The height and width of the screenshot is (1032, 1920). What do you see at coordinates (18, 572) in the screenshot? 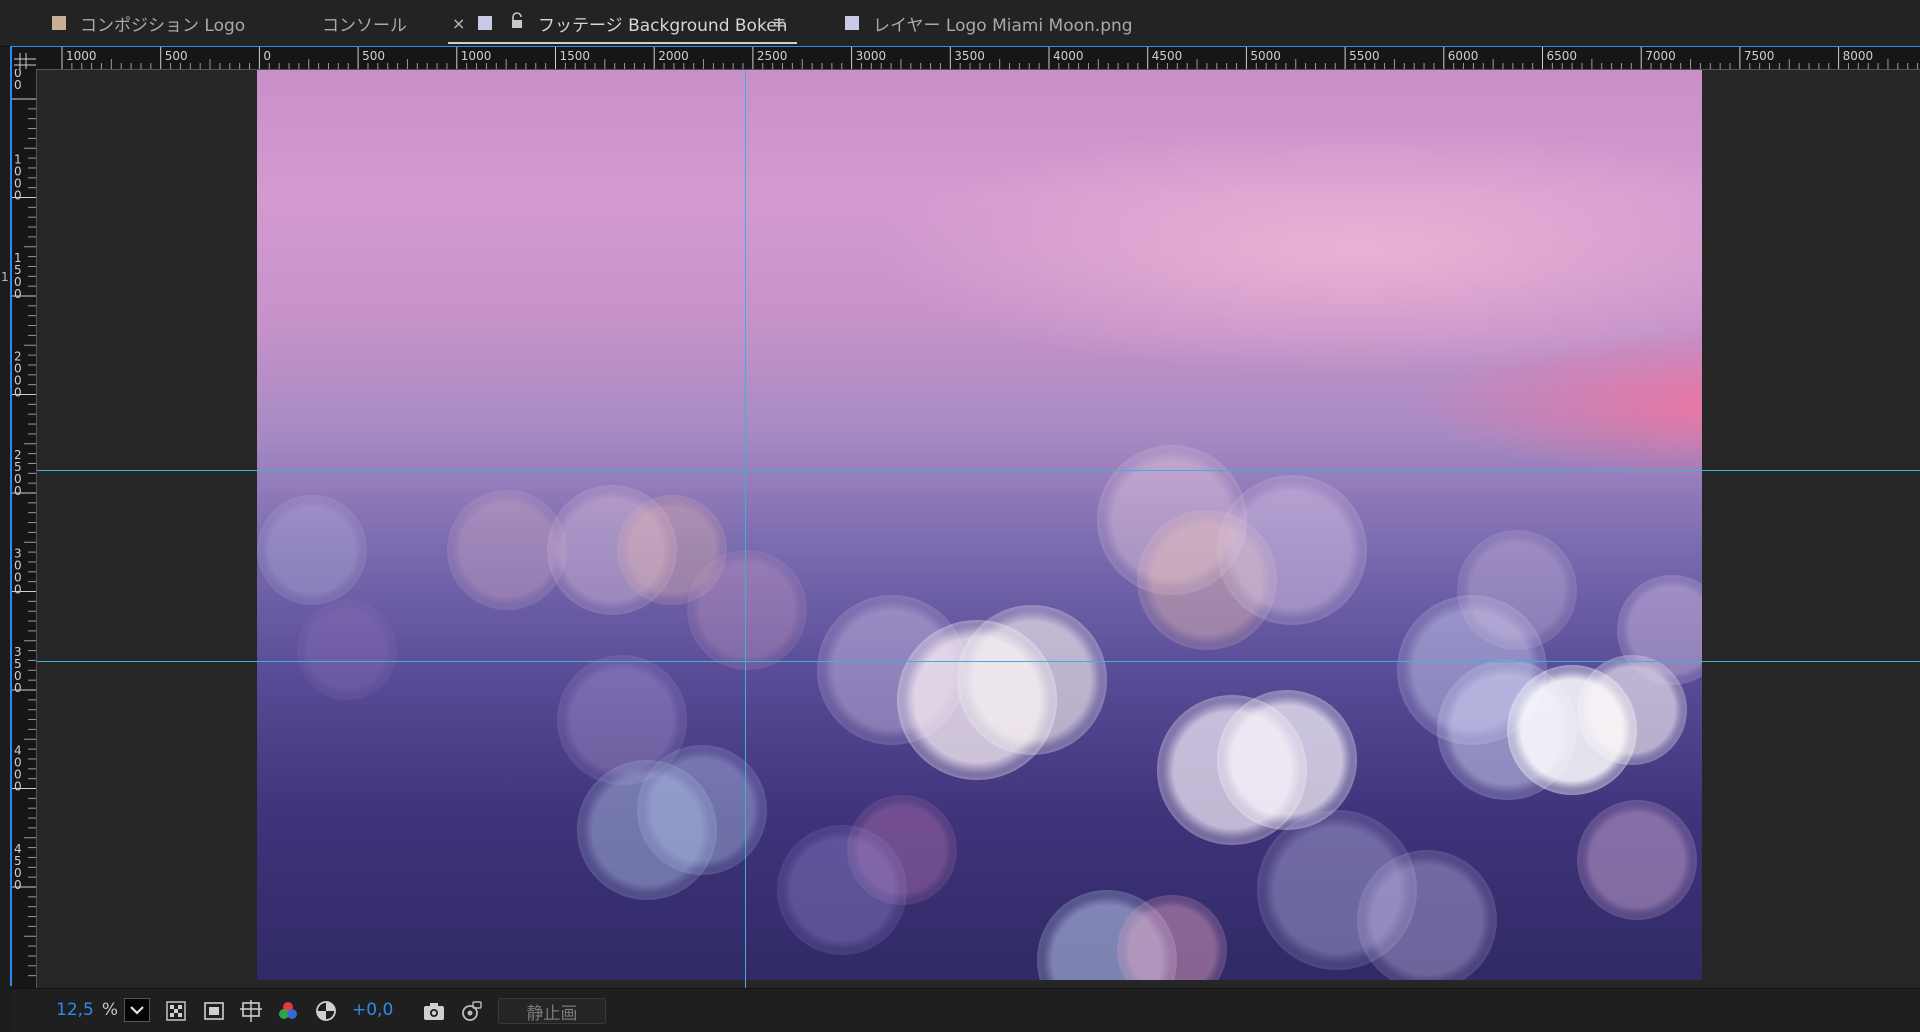
I see `vruler-label: 3000` at bounding box center [18, 572].